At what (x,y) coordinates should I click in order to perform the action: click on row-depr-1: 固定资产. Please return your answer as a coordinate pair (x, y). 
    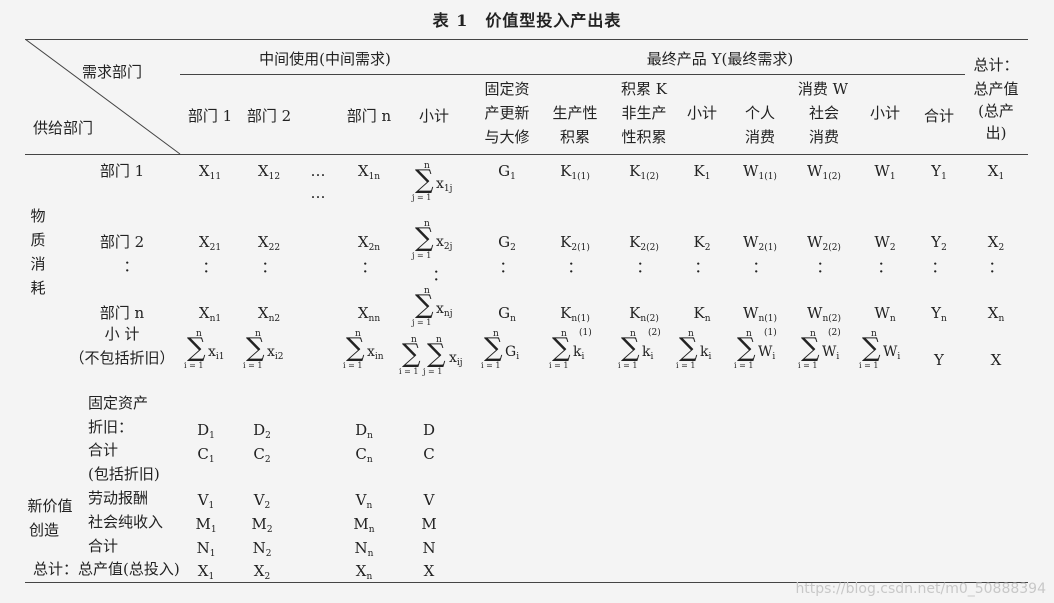
    Looking at the image, I should click on (118, 403).